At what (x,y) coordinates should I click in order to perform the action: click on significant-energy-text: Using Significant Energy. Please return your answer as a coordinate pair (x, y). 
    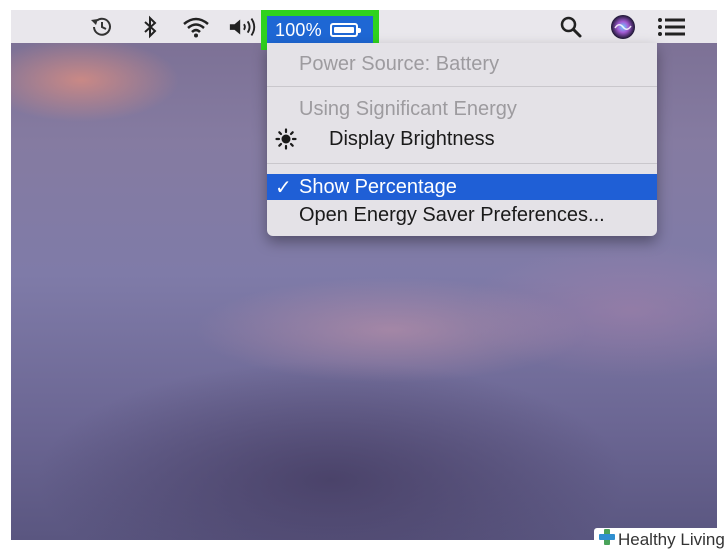
    Looking at the image, I should click on (408, 108).